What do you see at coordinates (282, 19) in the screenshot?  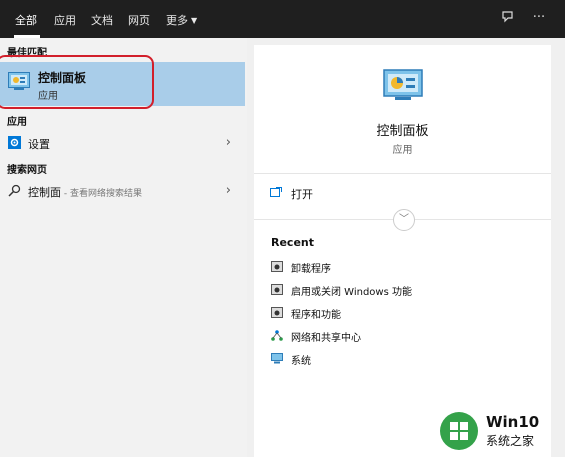 I see `search-scope-bar: 全部 应用 文档 网页 更多 ▼ ···` at bounding box center [282, 19].